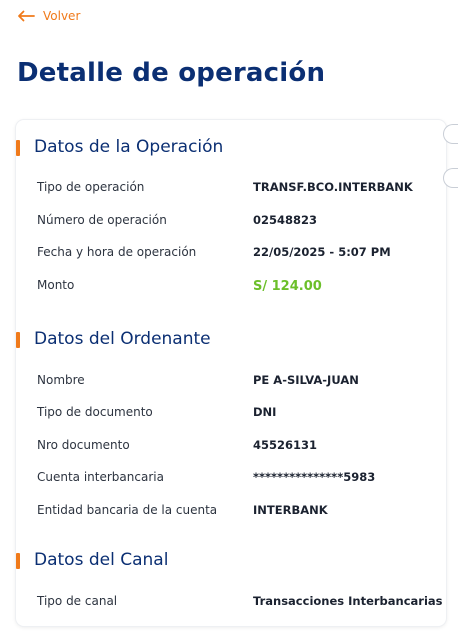  What do you see at coordinates (91, 187) in the screenshot?
I see `row-label: Tipo de operación` at bounding box center [91, 187].